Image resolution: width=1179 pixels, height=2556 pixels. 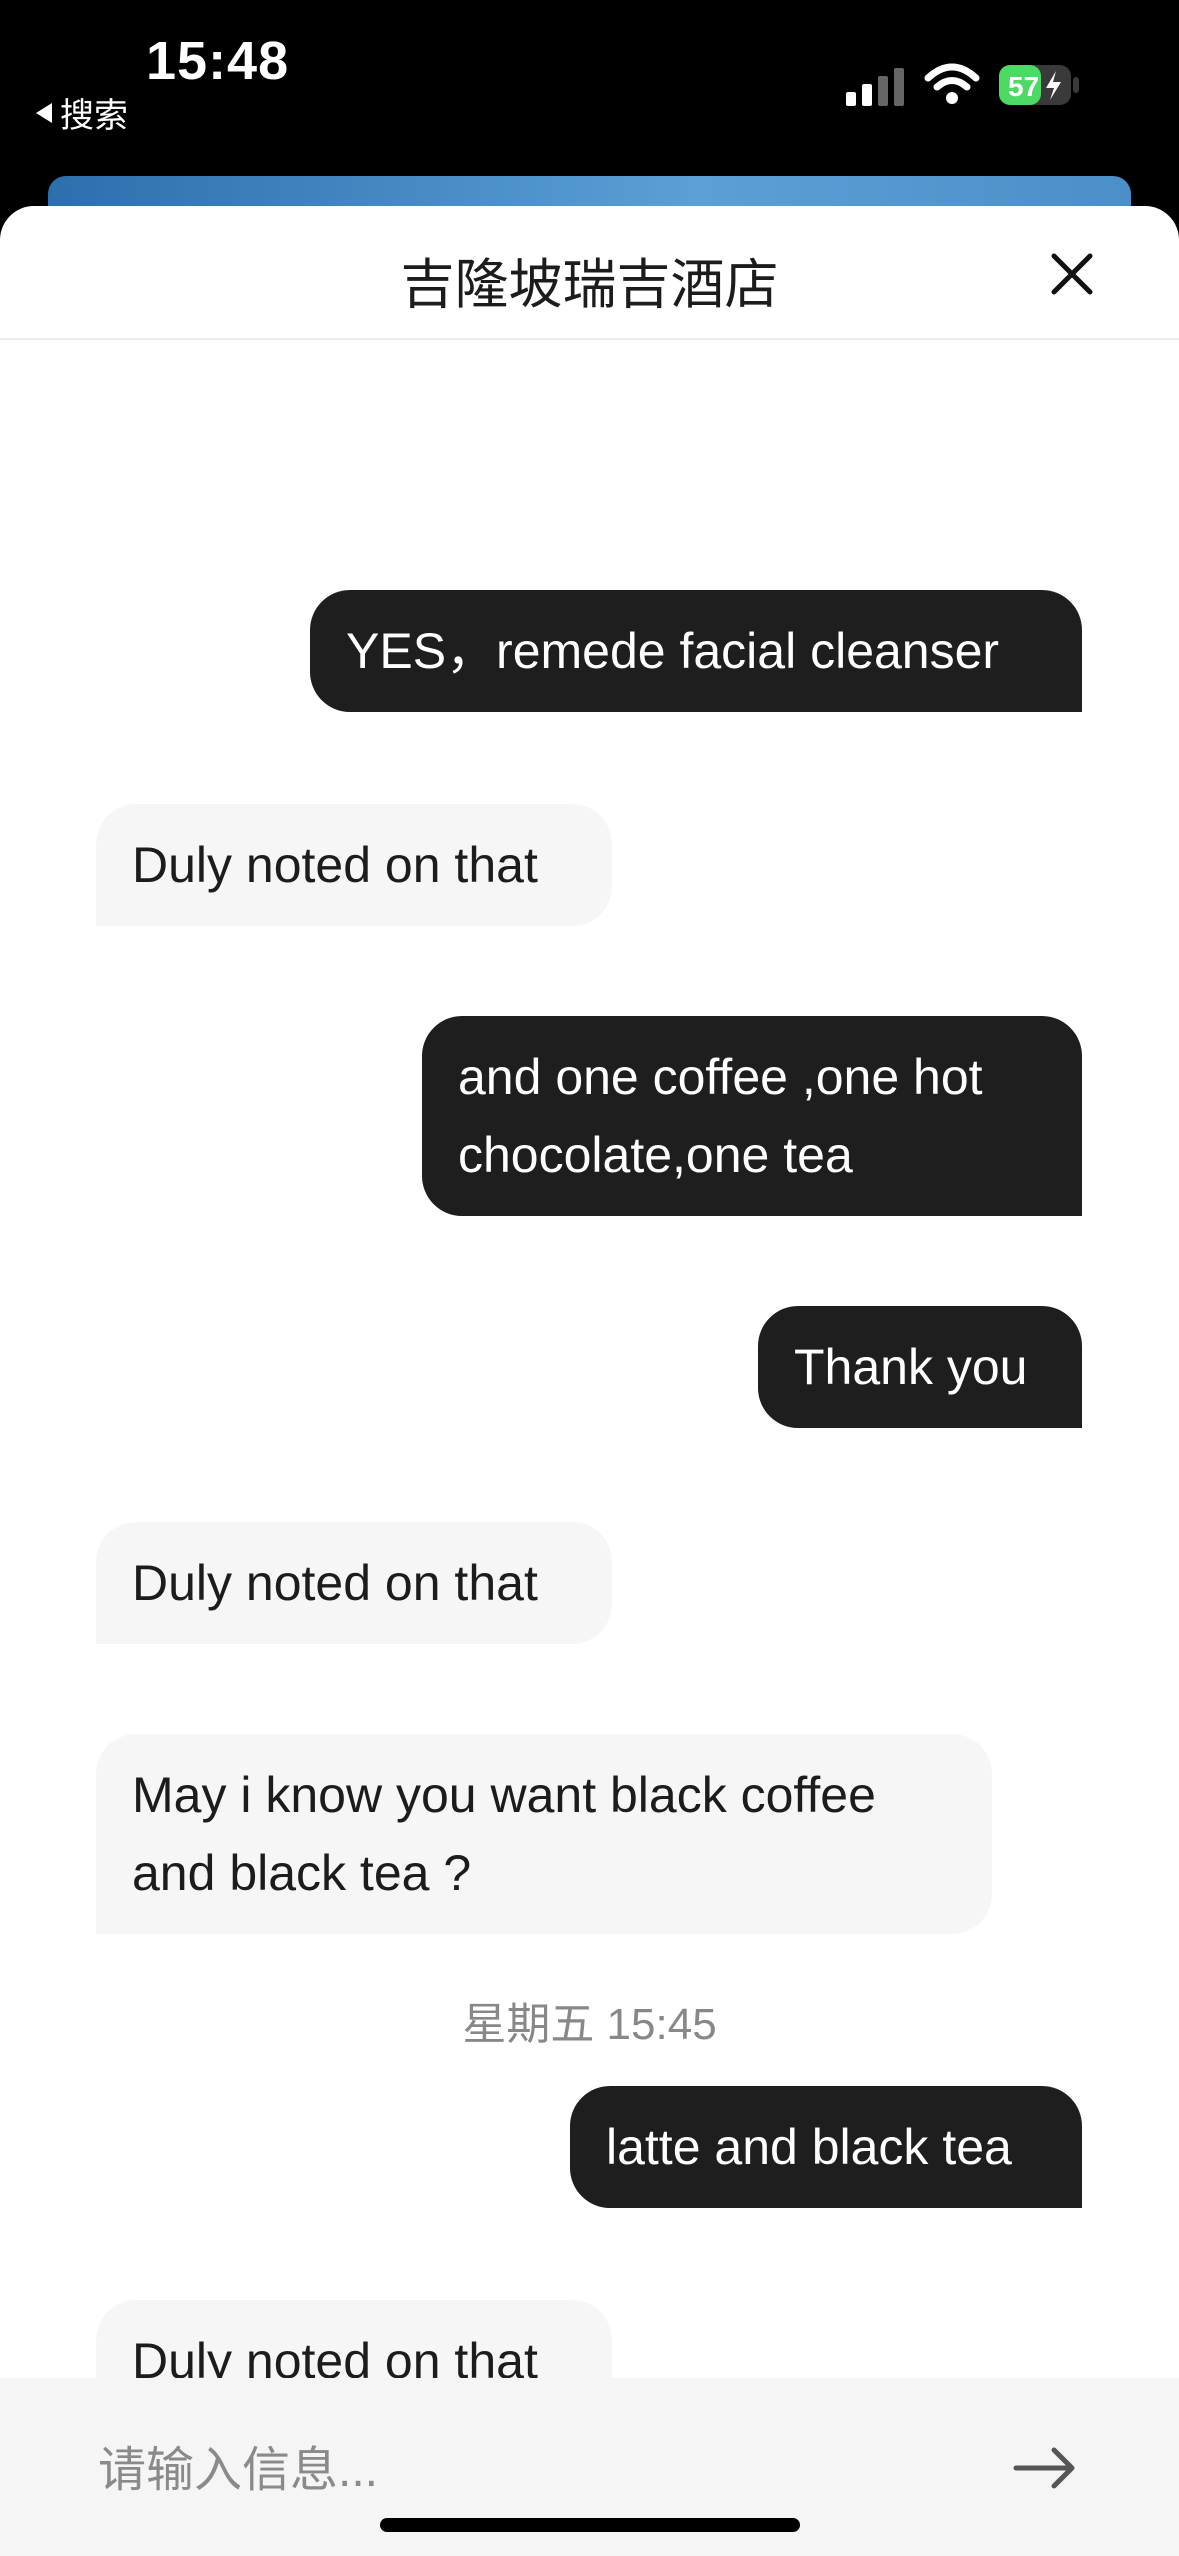 What do you see at coordinates (1045, 2468) in the screenshot?
I see `send-arrow-icon` at bounding box center [1045, 2468].